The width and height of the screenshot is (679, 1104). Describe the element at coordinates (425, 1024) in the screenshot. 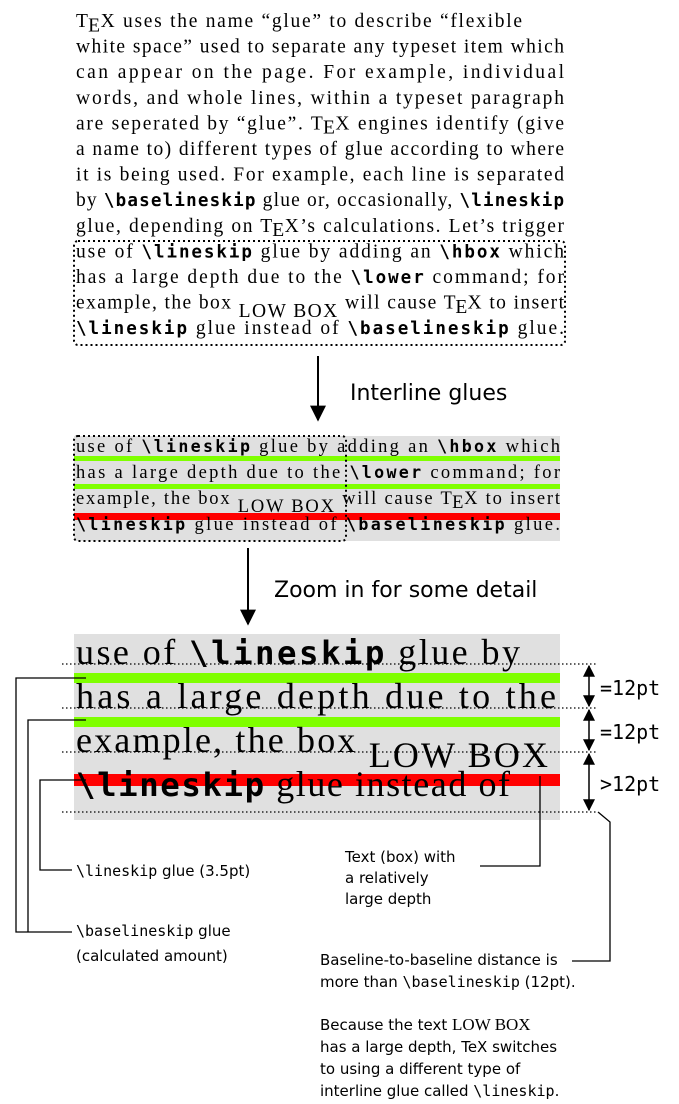

I see `note2-line1: Because the text LOW BOX` at that location.